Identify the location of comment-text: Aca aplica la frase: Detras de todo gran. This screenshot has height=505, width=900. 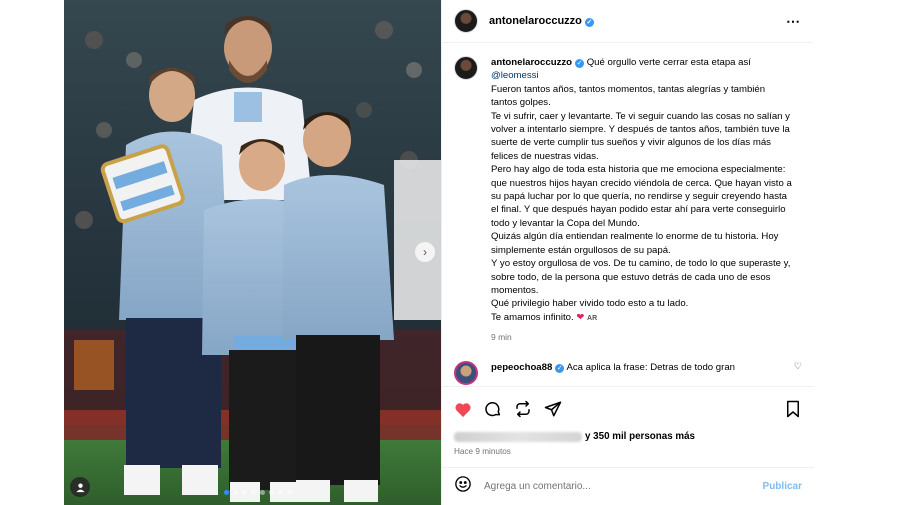
(650, 367).